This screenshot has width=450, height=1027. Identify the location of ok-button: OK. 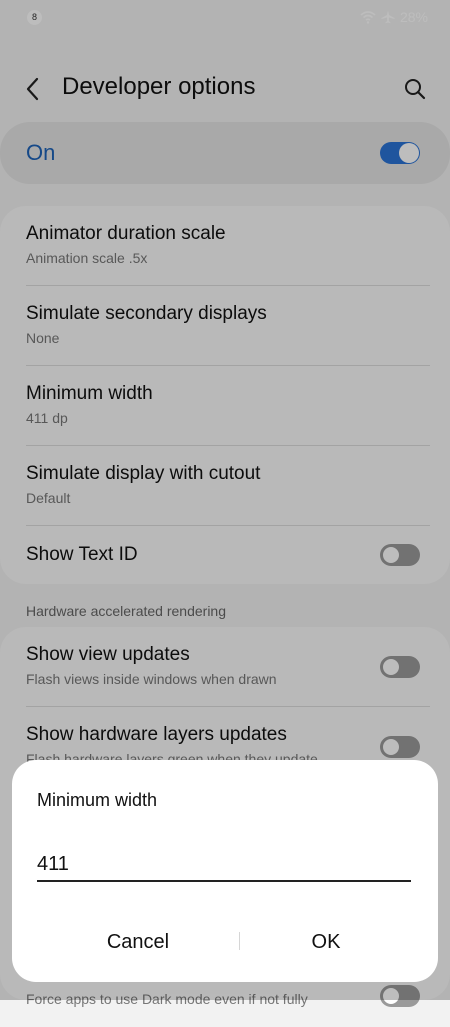
(326, 942).